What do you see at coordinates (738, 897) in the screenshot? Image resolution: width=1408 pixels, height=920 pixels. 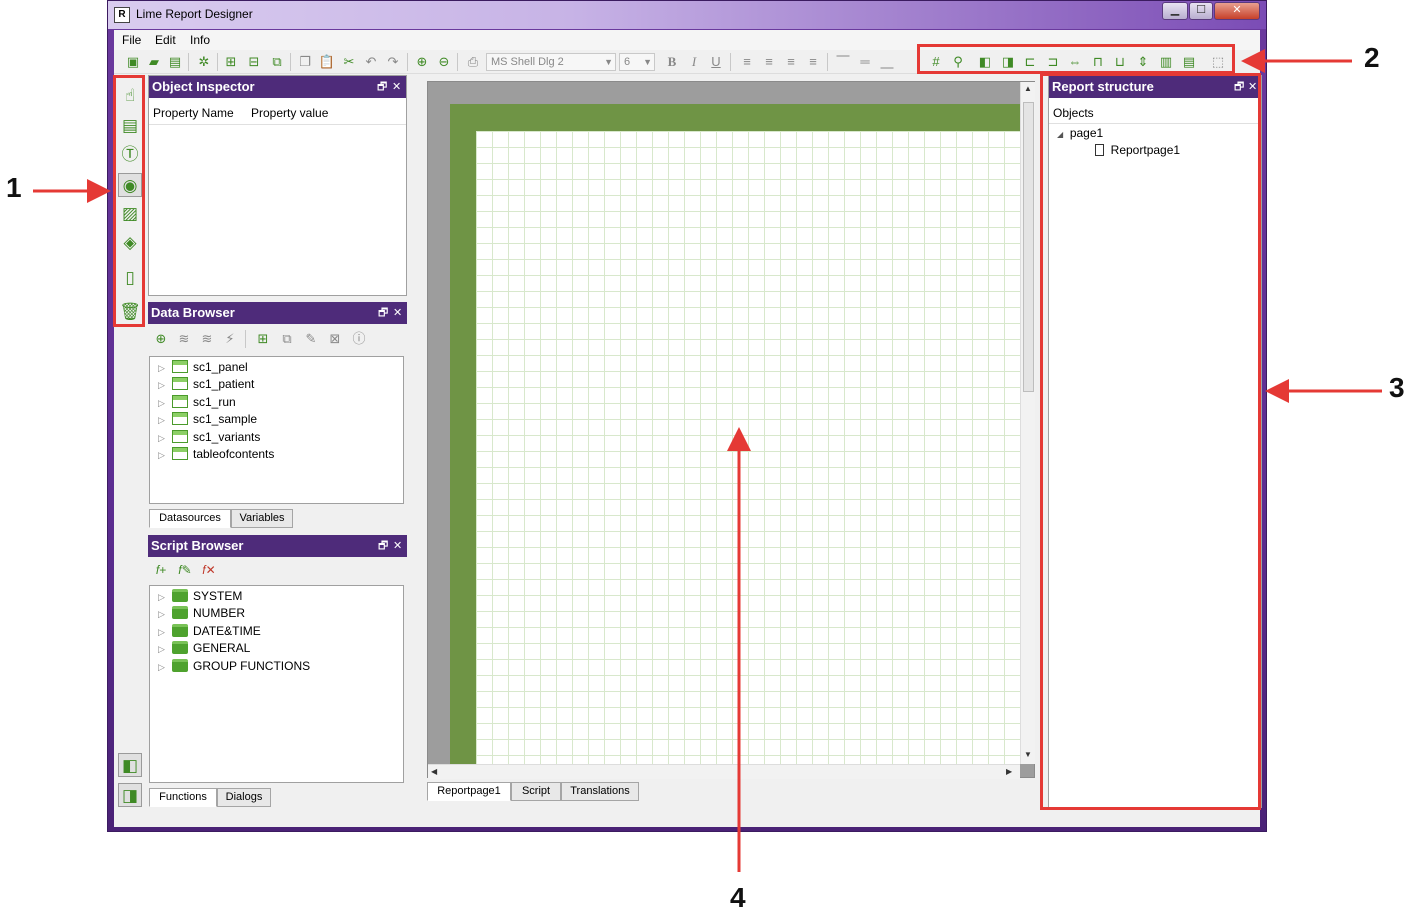 I see `annotation-label-4: 4` at bounding box center [738, 897].